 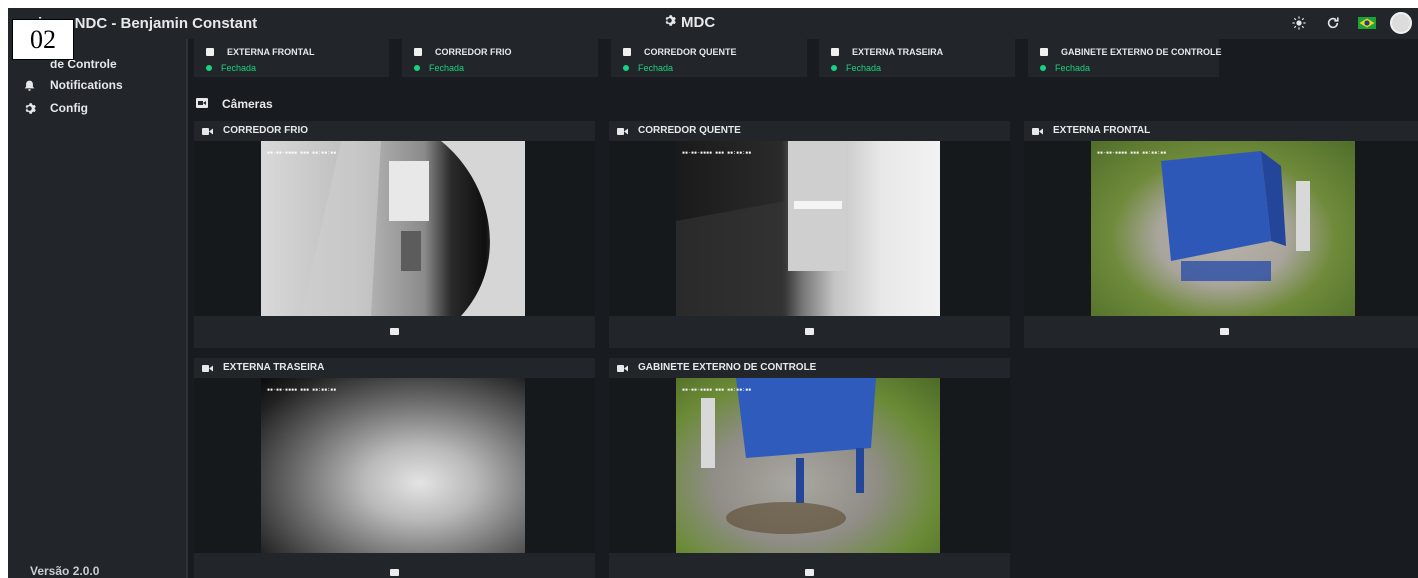 What do you see at coordinates (1401, 23) in the screenshot?
I see `avatar` at bounding box center [1401, 23].